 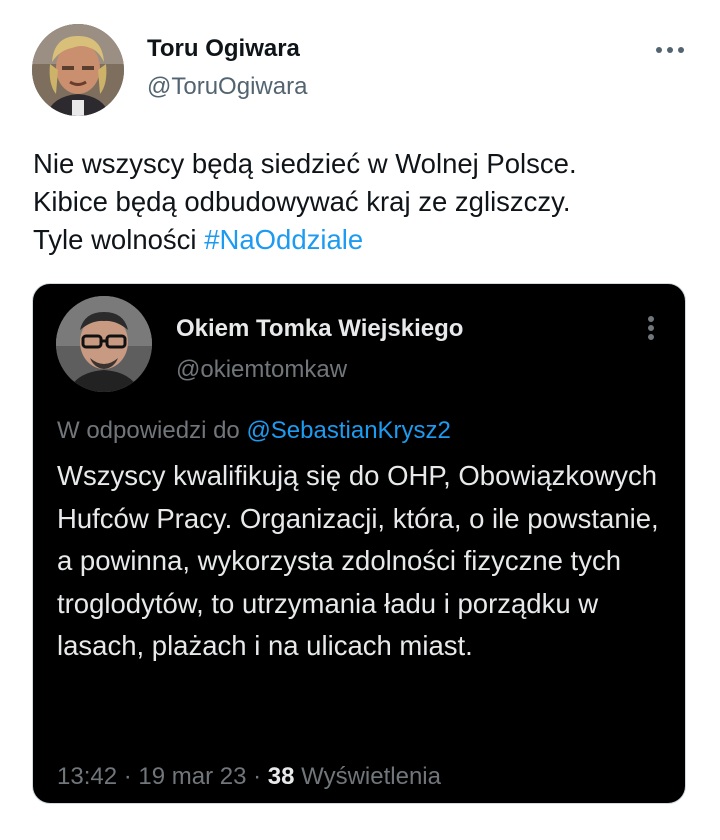 What do you see at coordinates (87, 776) in the screenshot?
I see `tweet-time: 13:42` at bounding box center [87, 776].